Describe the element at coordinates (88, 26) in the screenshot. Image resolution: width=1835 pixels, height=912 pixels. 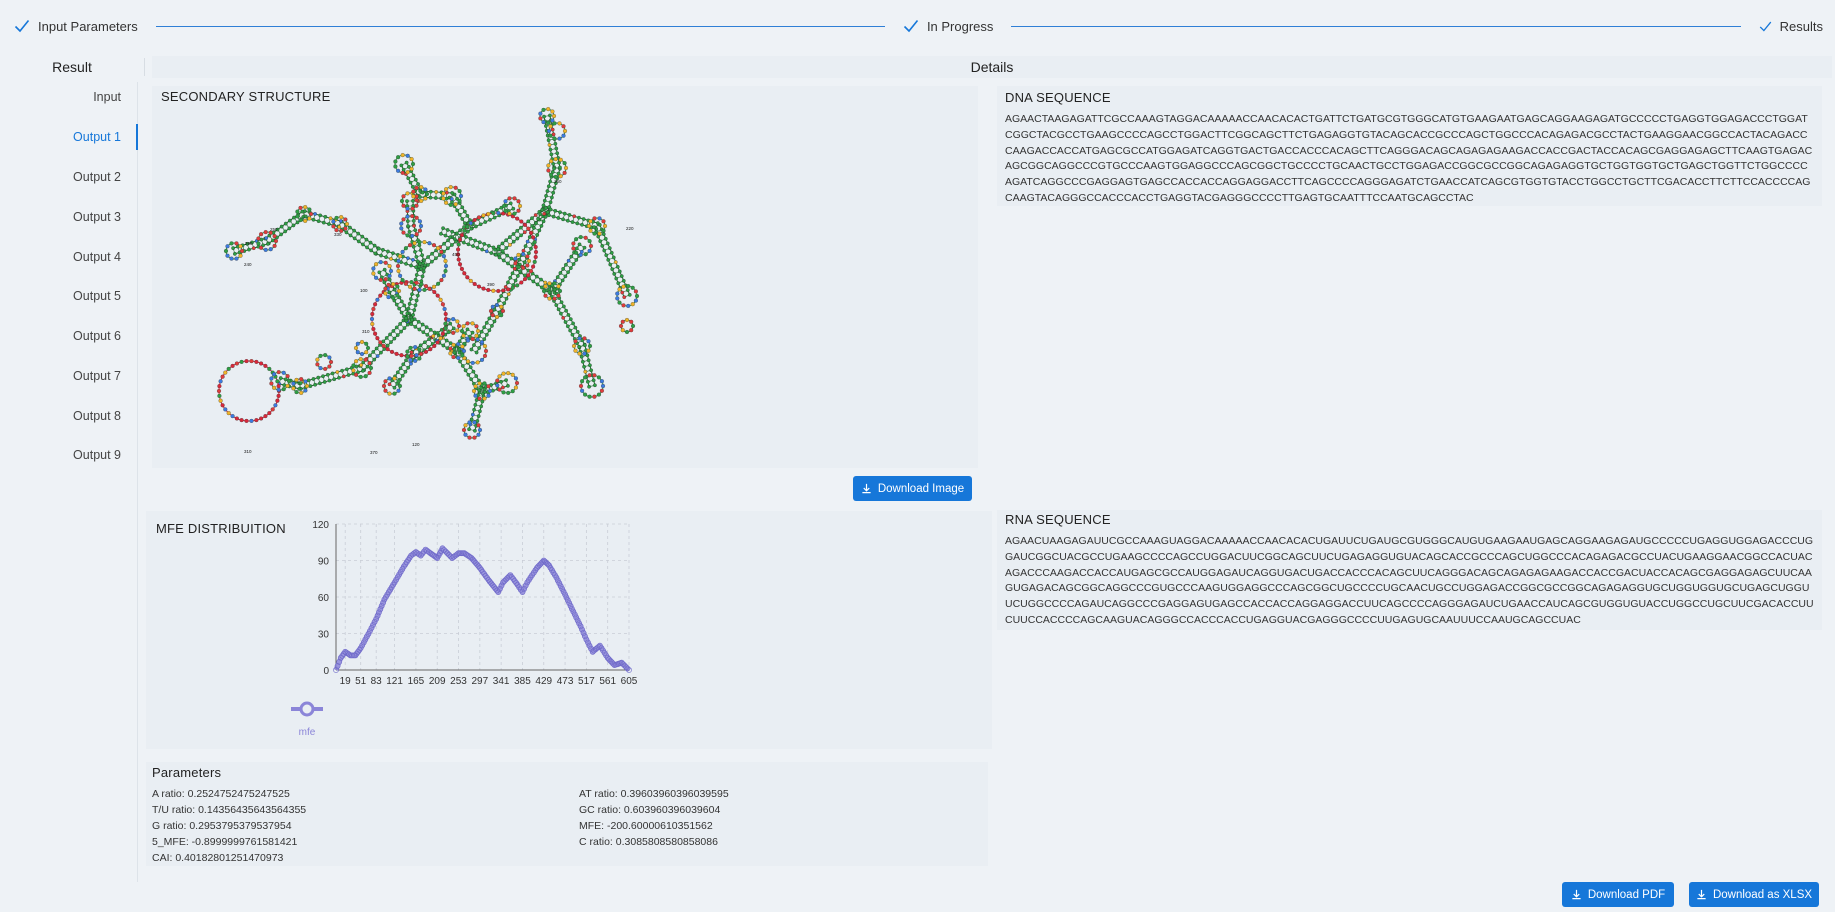
I see `step-label: Input Parameters` at that location.